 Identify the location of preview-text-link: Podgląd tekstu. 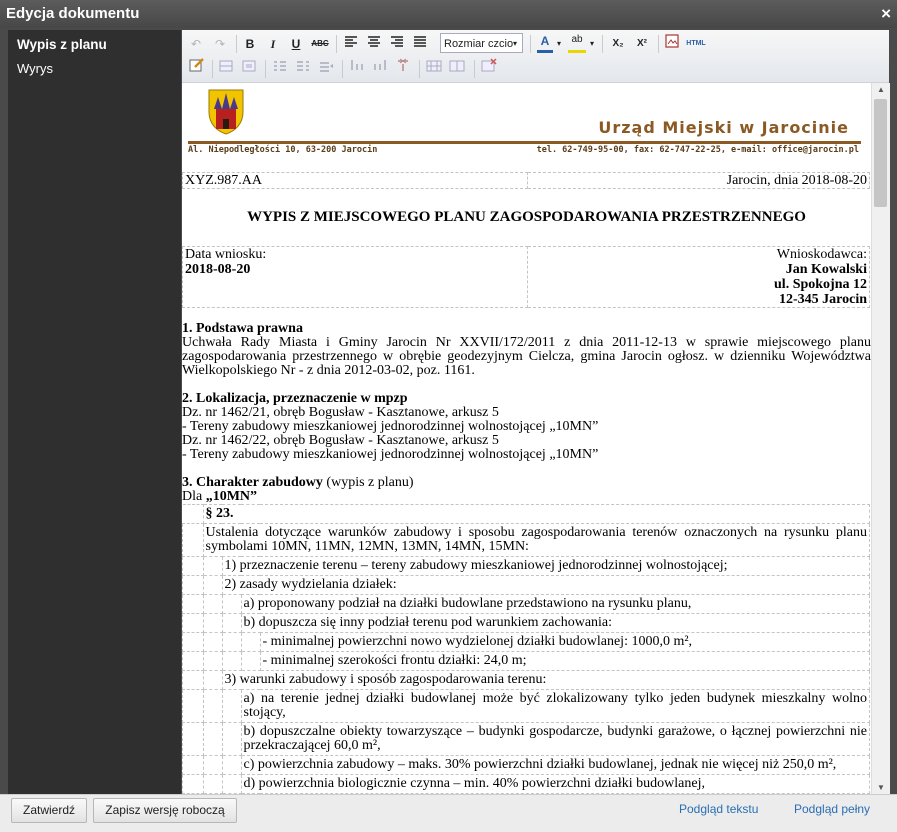
(718, 809).